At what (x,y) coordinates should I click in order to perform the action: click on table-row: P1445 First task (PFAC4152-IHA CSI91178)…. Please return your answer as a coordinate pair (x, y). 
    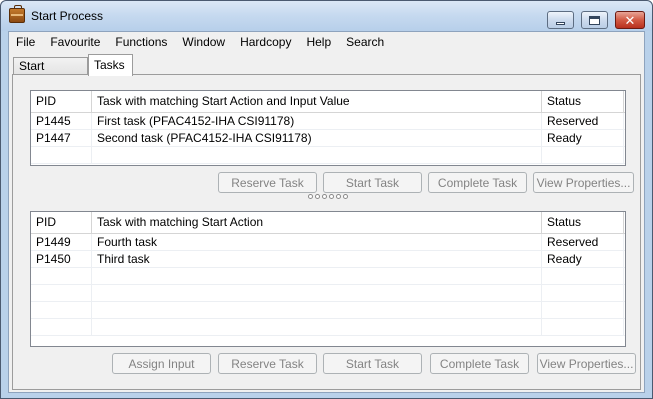
    Looking at the image, I should click on (328, 121).